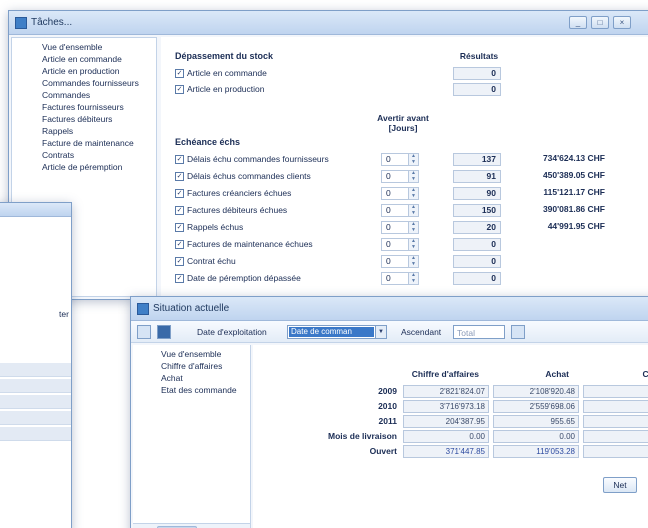 Image resolution: width=648 pixels, height=528 pixels. Describe the element at coordinates (403, 123) in the screenshot. I see `warn-header: Avertir avant [Jours]` at that location.